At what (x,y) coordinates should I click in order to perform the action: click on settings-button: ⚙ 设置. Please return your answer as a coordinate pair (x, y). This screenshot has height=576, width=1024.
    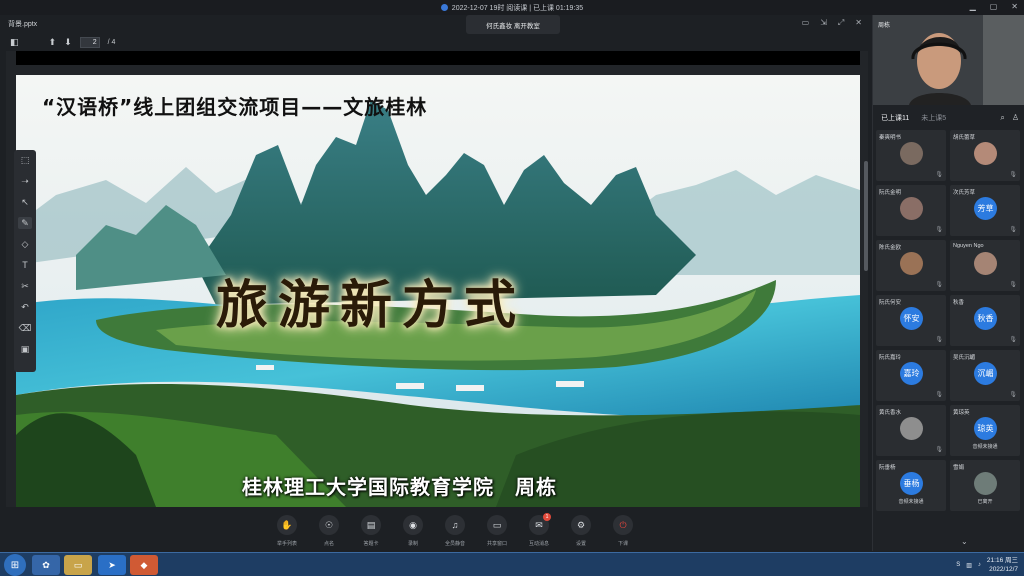
    Looking at the image, I should click on (581, 529).